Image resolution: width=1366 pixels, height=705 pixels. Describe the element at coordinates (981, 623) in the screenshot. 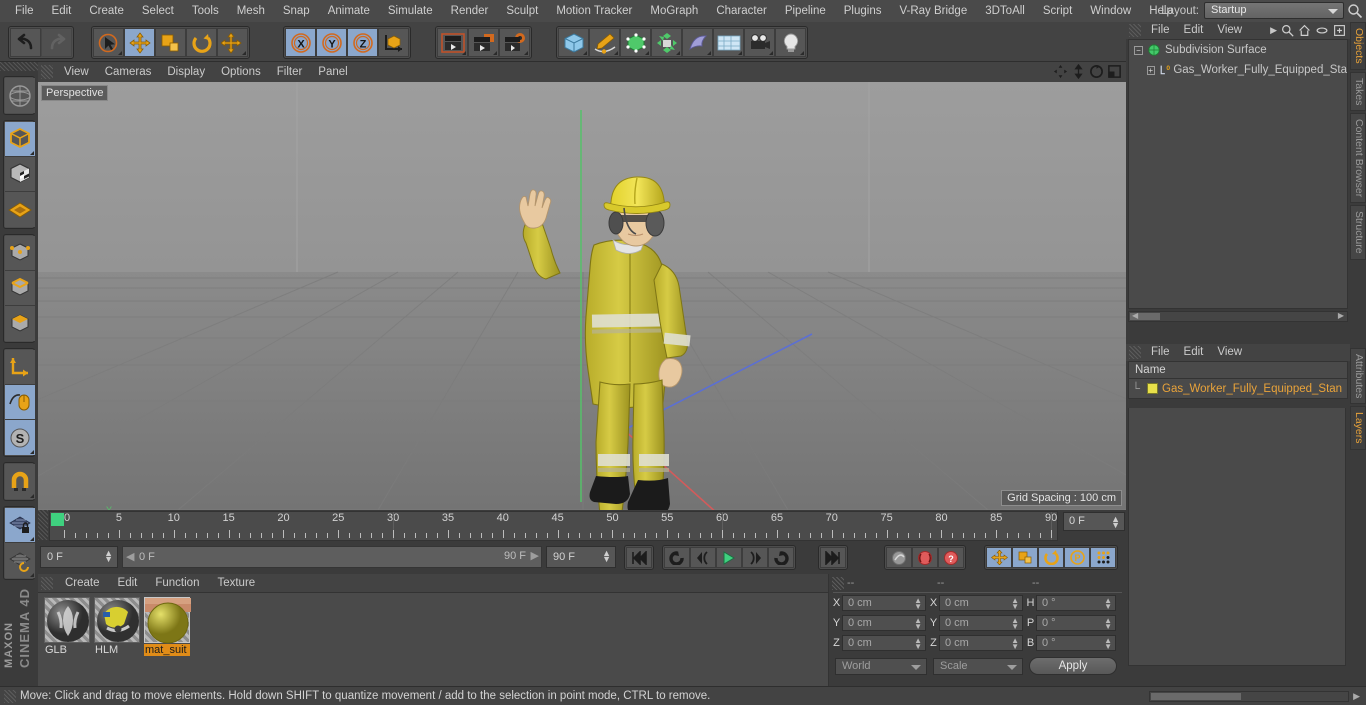

I see `coord-input-size-y: 0 cm ▲ ▼` at that location.